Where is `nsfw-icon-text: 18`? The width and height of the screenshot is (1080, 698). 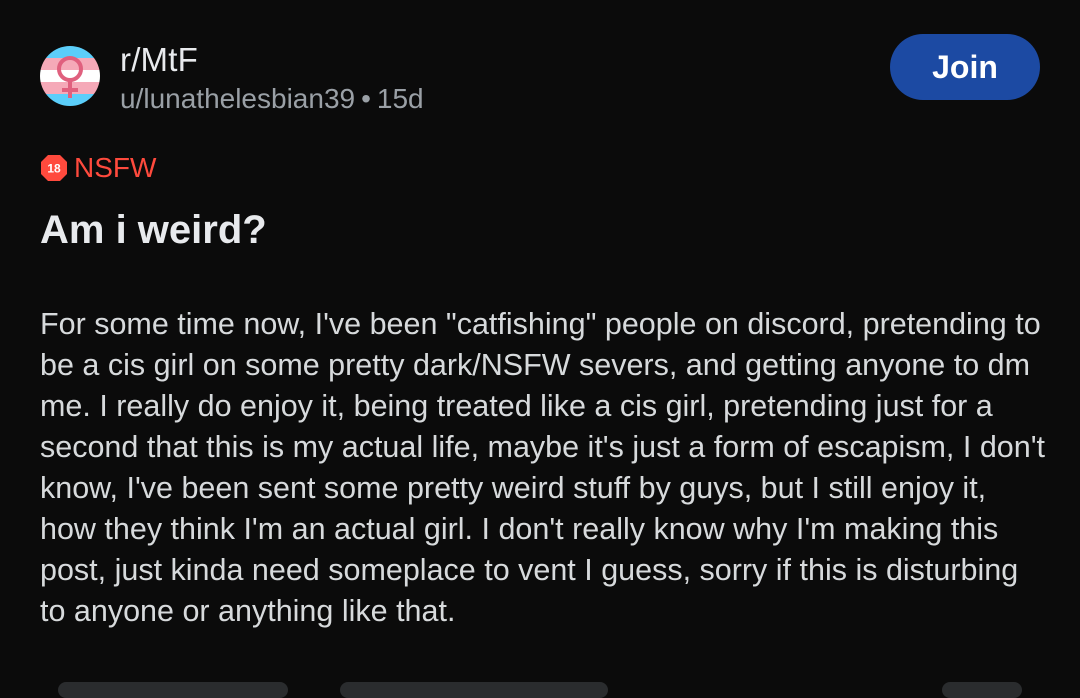 nsfw-icon-text: 18 is located at coordinates (54, 169).